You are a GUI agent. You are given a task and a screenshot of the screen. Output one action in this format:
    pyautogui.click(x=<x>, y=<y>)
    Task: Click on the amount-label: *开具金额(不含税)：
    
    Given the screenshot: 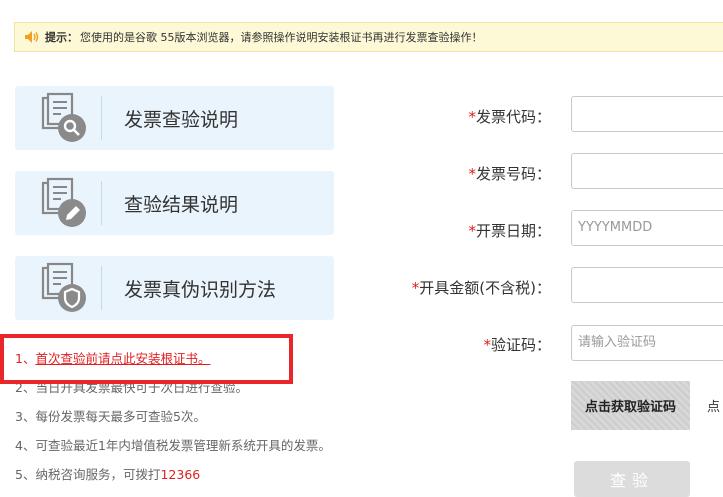 What is the action you would take?
    pyautogui.click(x=481, y=287)
    